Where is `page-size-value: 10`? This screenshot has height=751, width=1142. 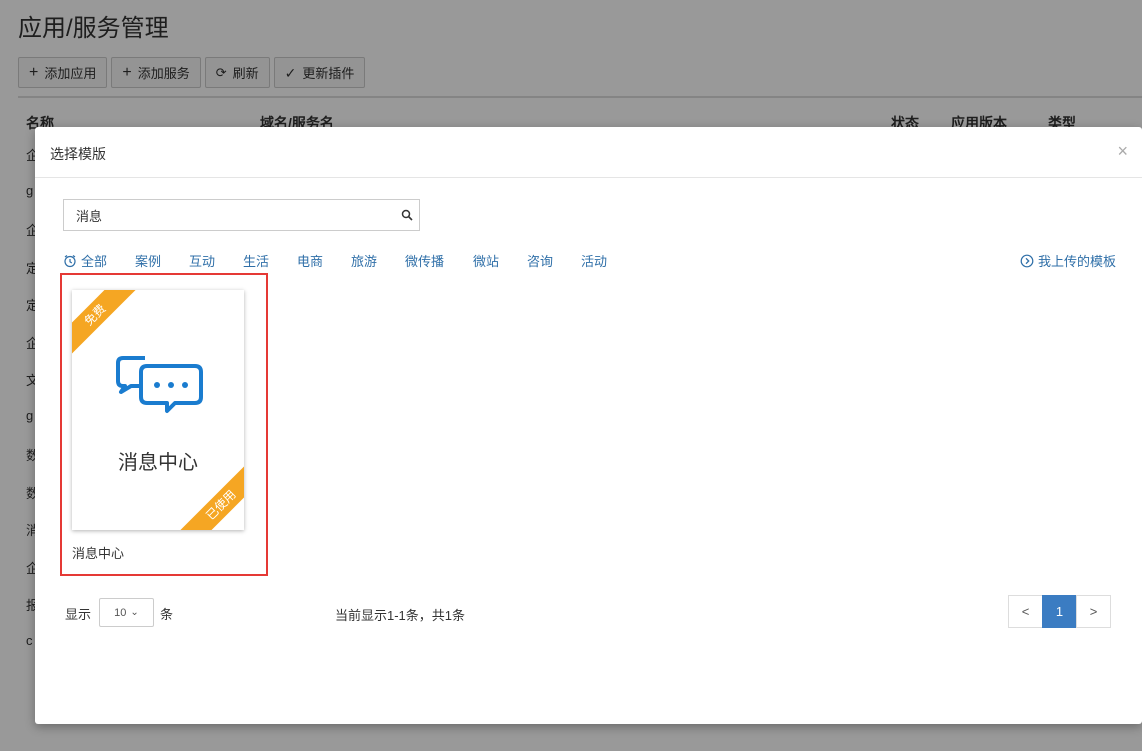
page-size-value: 10 is located at coordinates (120, 612).